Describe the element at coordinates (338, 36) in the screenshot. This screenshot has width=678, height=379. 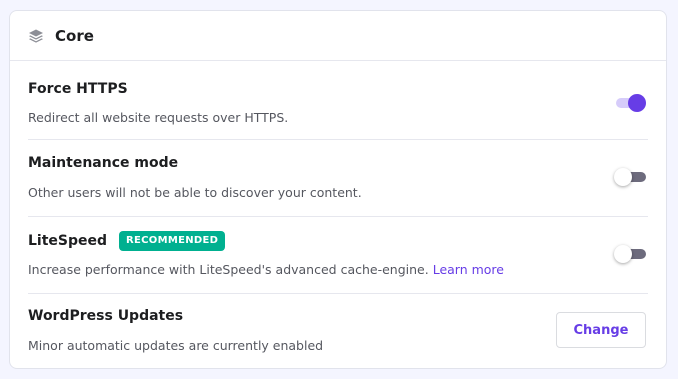
I see `card-header: Core` at that location.